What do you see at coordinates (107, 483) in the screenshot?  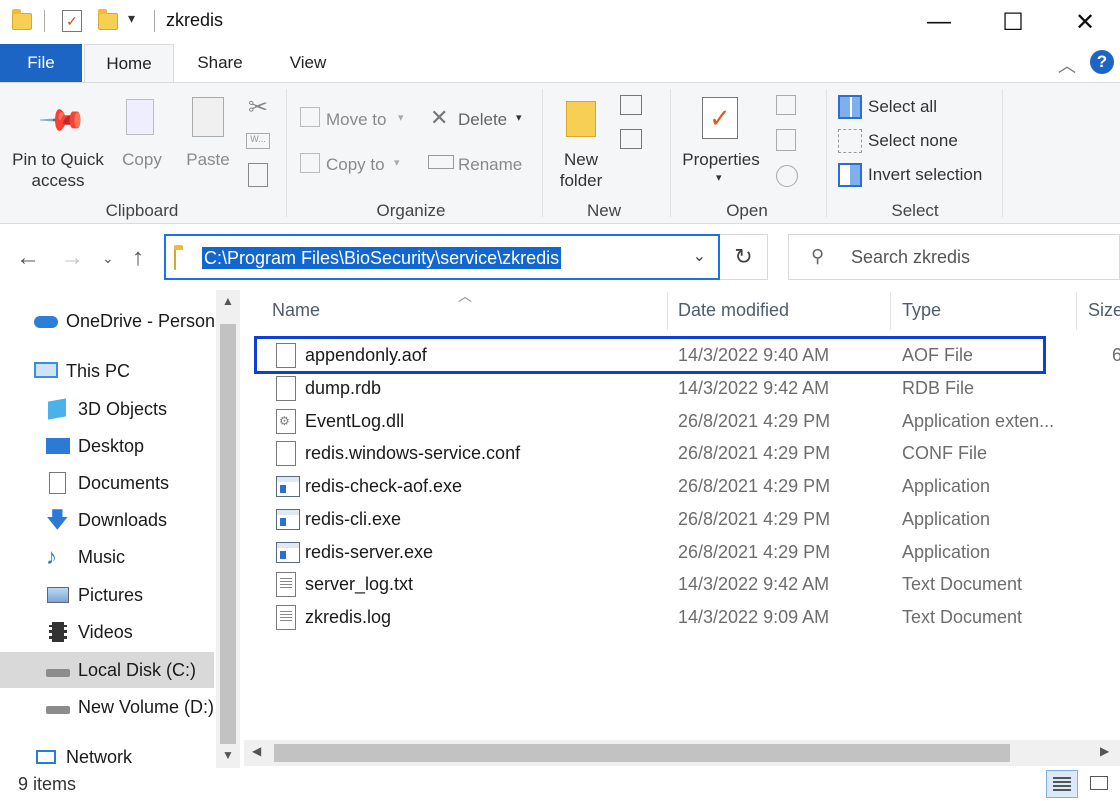 I see `nav-item-documents: Documents` at bounding box center [107, 483].